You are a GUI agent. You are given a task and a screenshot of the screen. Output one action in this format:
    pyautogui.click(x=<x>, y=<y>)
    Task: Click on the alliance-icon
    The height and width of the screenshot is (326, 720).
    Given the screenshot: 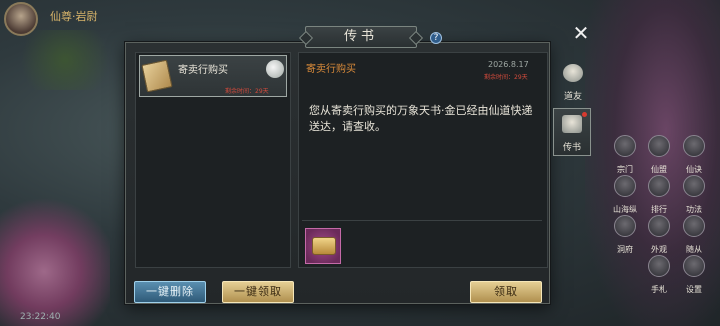 What is the action you would take?
    pyautogui.click(x=659, y=146)
    